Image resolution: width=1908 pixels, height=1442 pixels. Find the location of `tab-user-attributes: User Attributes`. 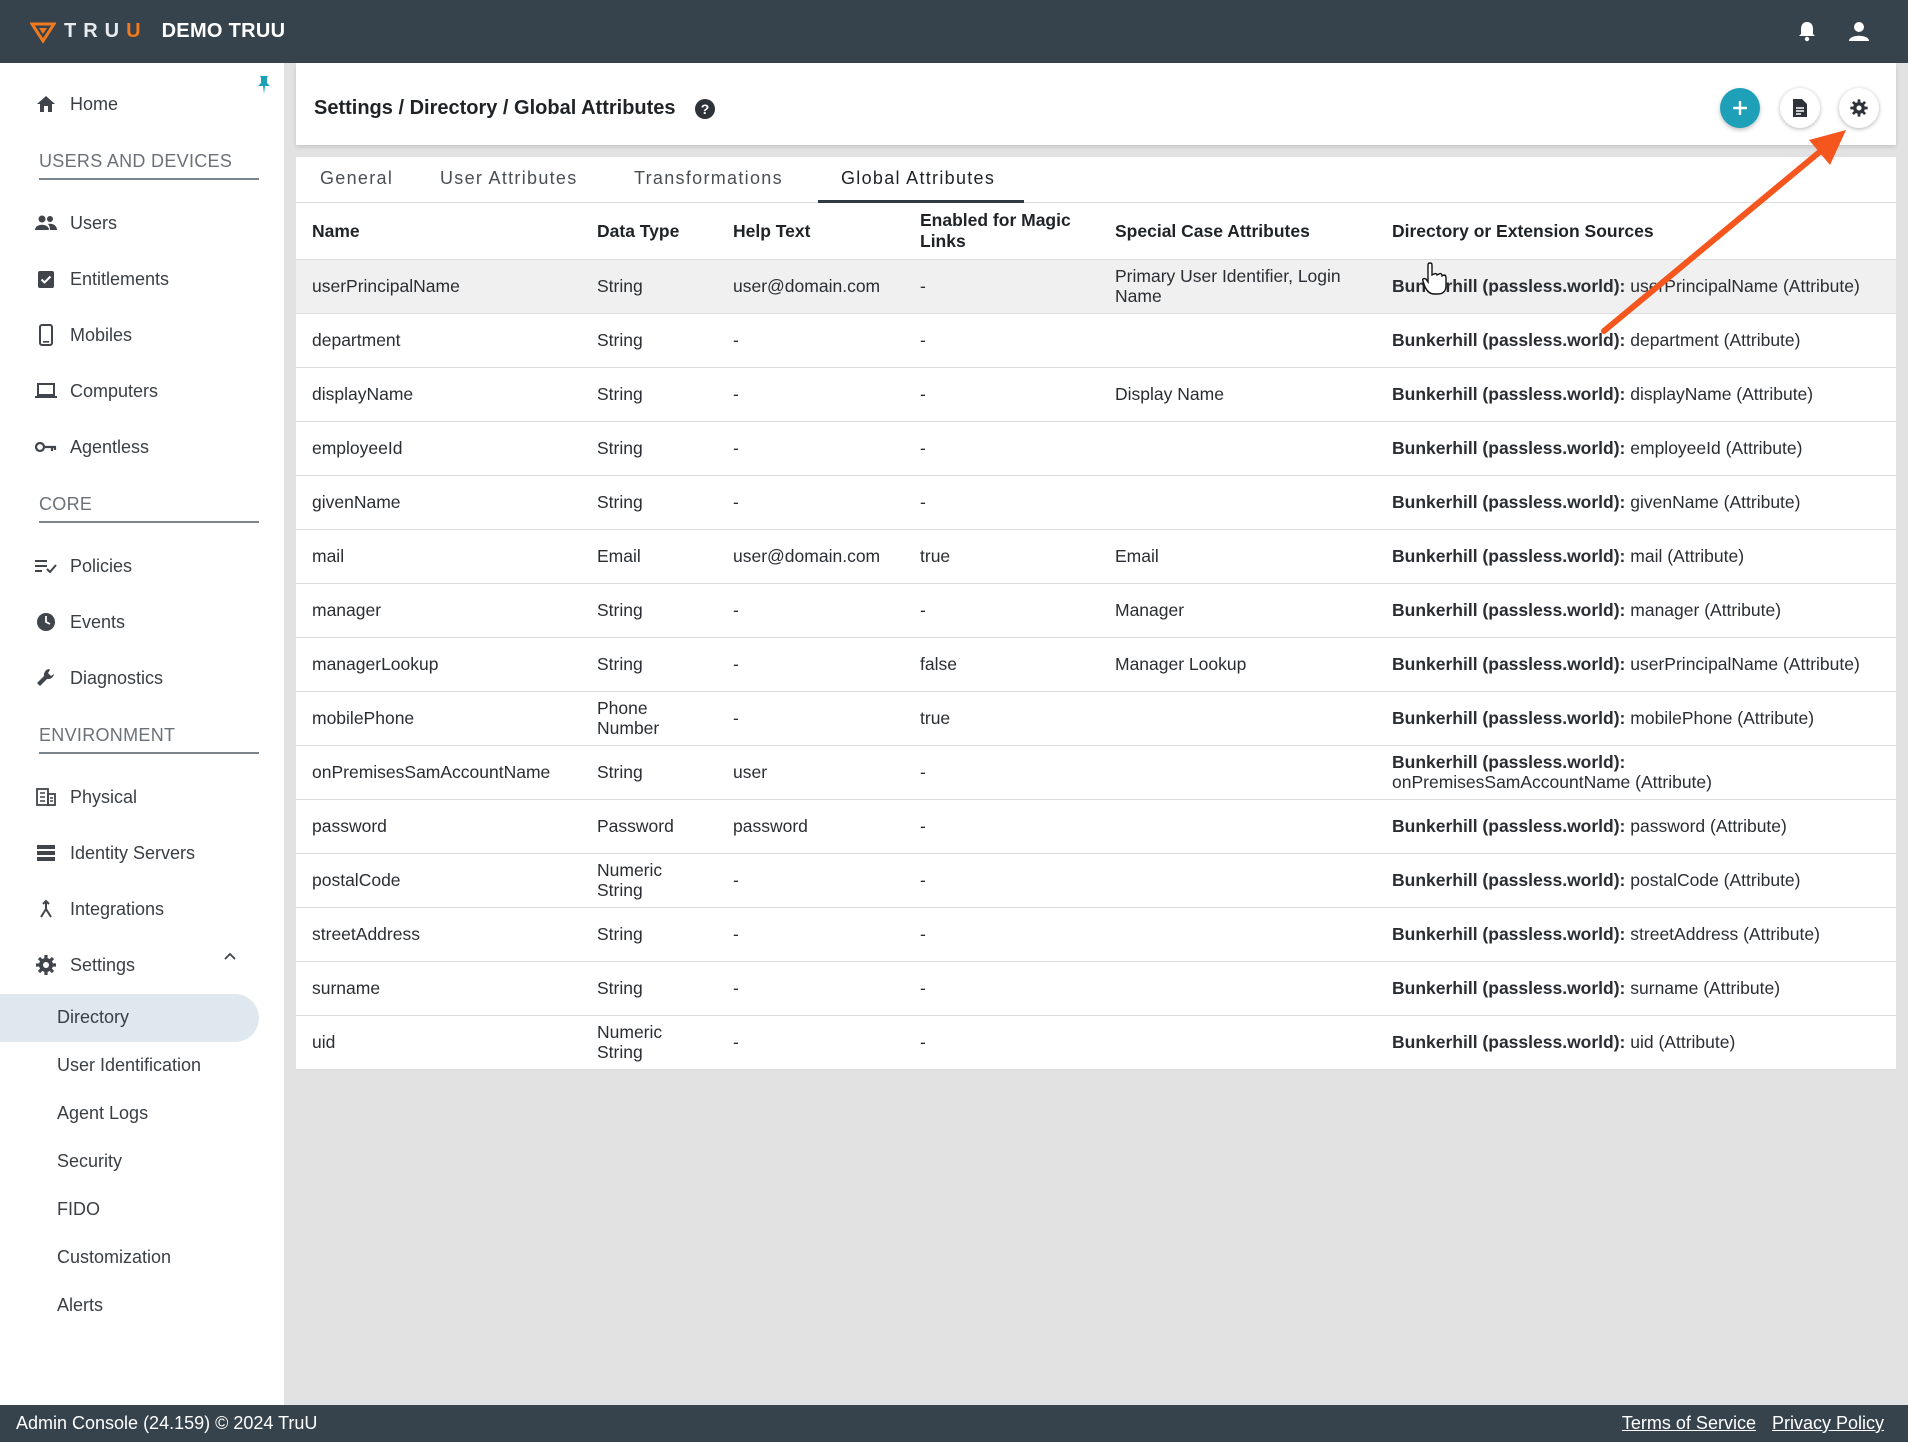

tab-user-attributes: User Attributes is located at coordinates (509, 178).